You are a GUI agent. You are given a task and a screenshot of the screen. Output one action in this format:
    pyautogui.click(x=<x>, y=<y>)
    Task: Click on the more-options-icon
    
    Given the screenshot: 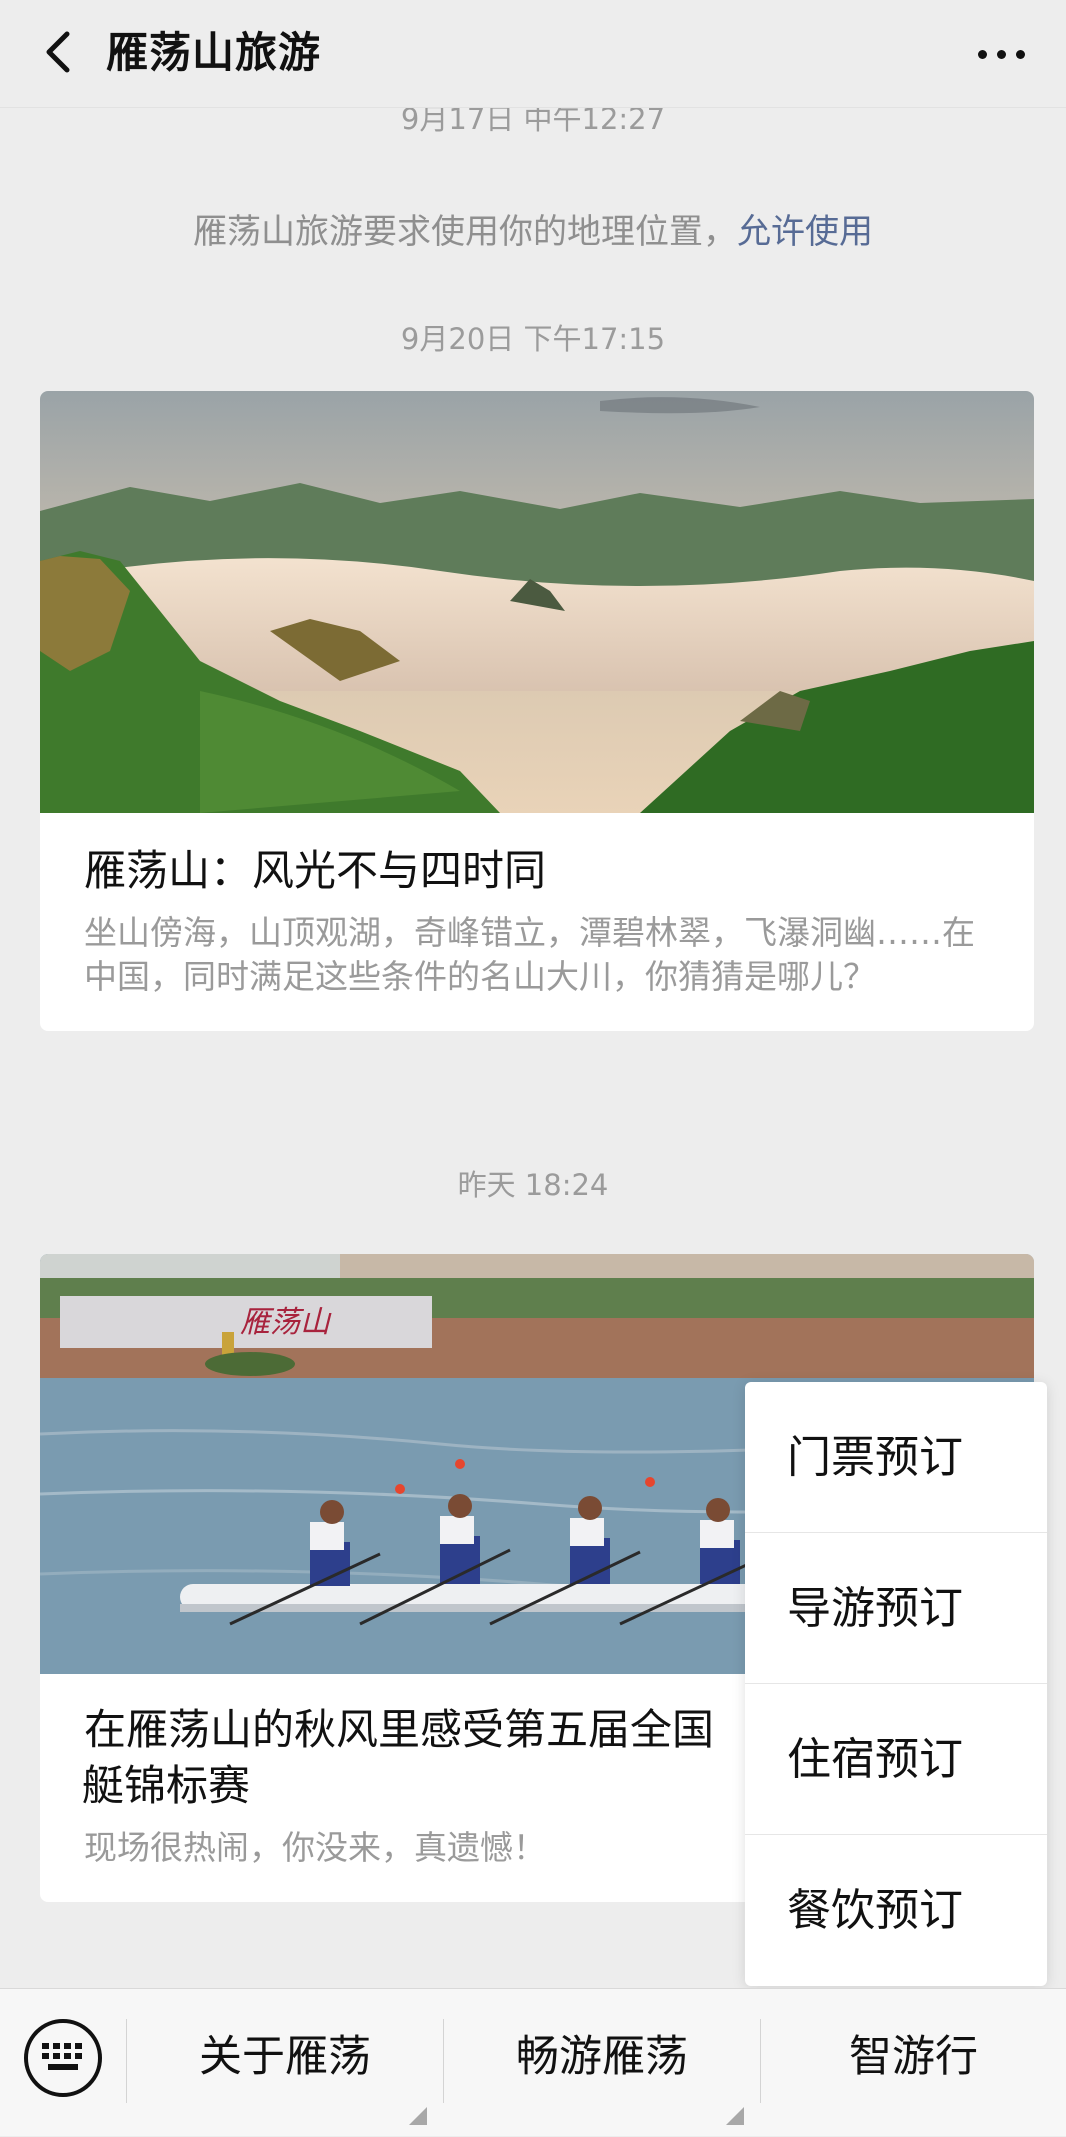 What is the action you would take?
    pyautogui.click(x=1001, y=54)
    